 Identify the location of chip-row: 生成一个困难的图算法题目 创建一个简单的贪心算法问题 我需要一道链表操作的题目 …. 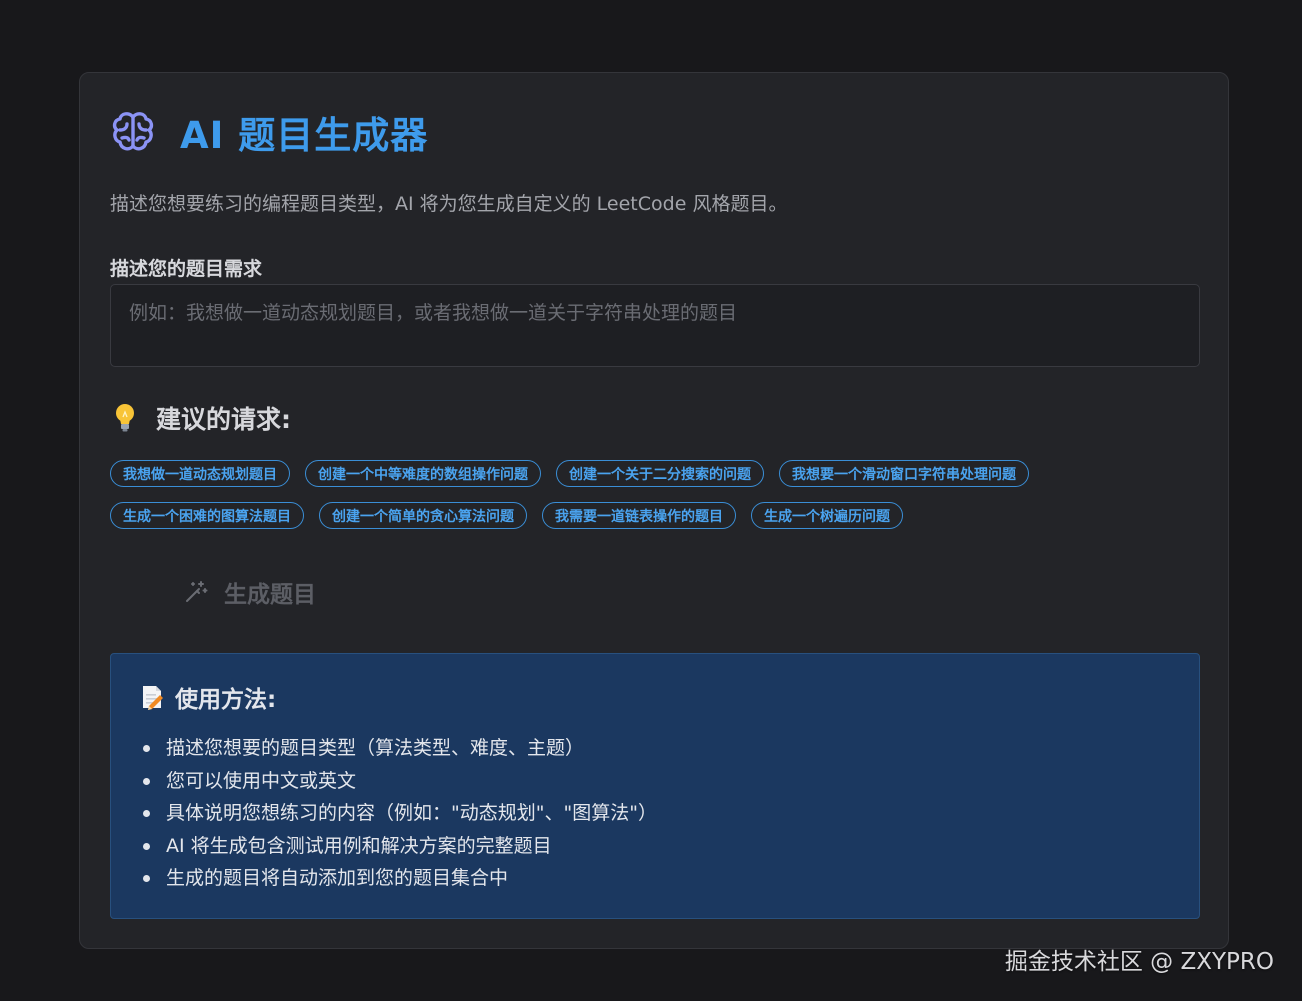
(655, 515).